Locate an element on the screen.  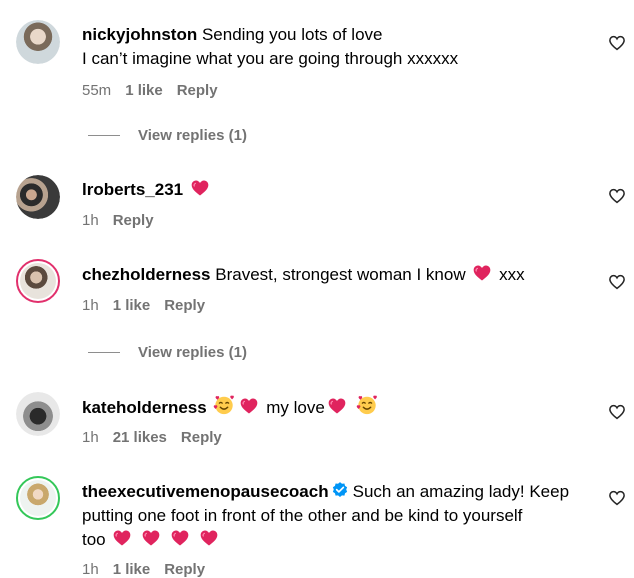
comment-meta: 1h Reply is located at coordinates (118, 220).